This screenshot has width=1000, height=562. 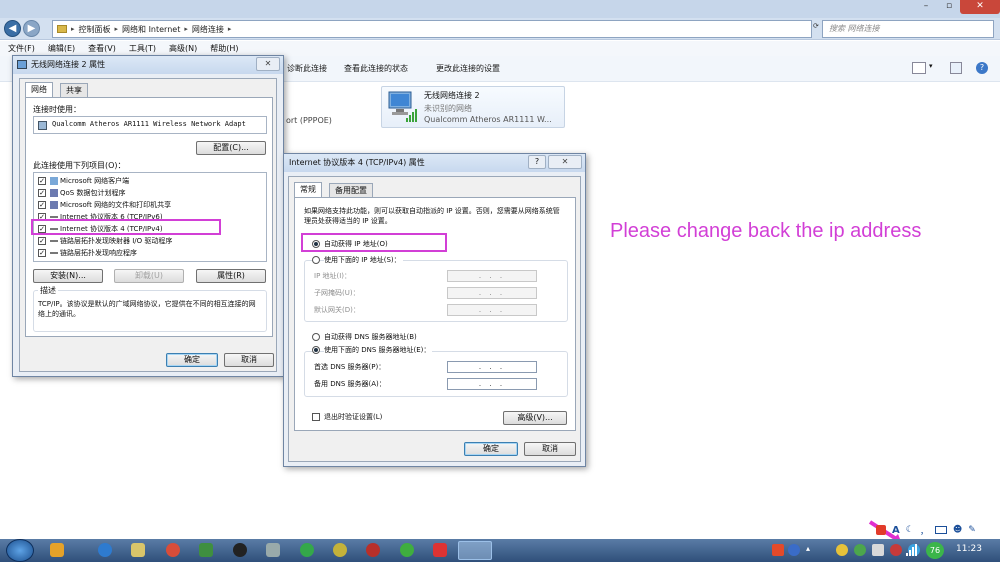 I want to click on wireless-adapter-icon, so click(x=402, y=106).